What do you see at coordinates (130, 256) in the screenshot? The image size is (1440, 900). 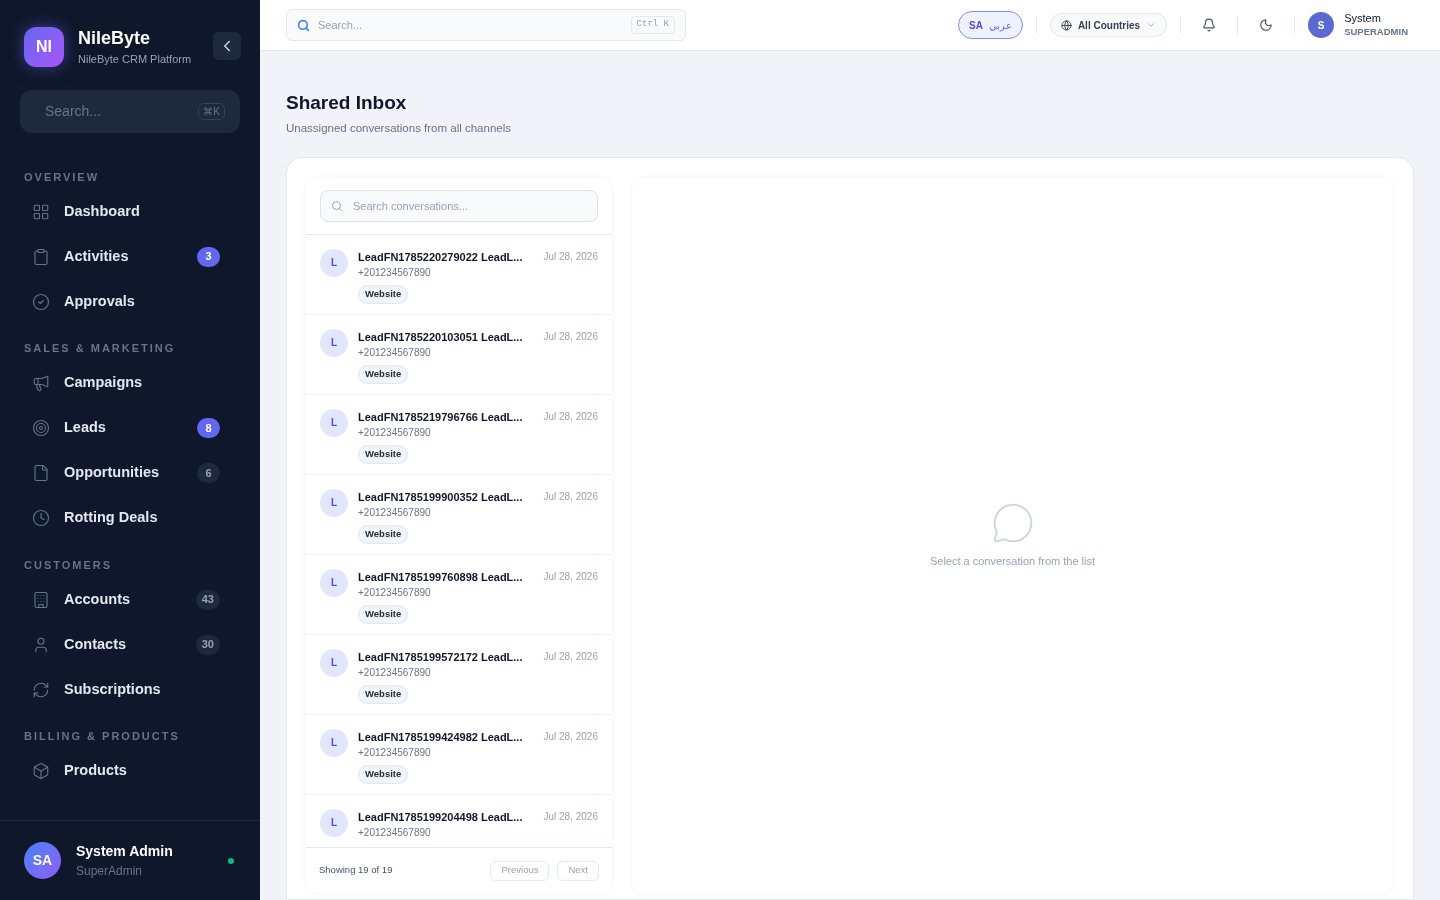 I see `sidebar-item: Activities 3` at bounding box center [130, 256].